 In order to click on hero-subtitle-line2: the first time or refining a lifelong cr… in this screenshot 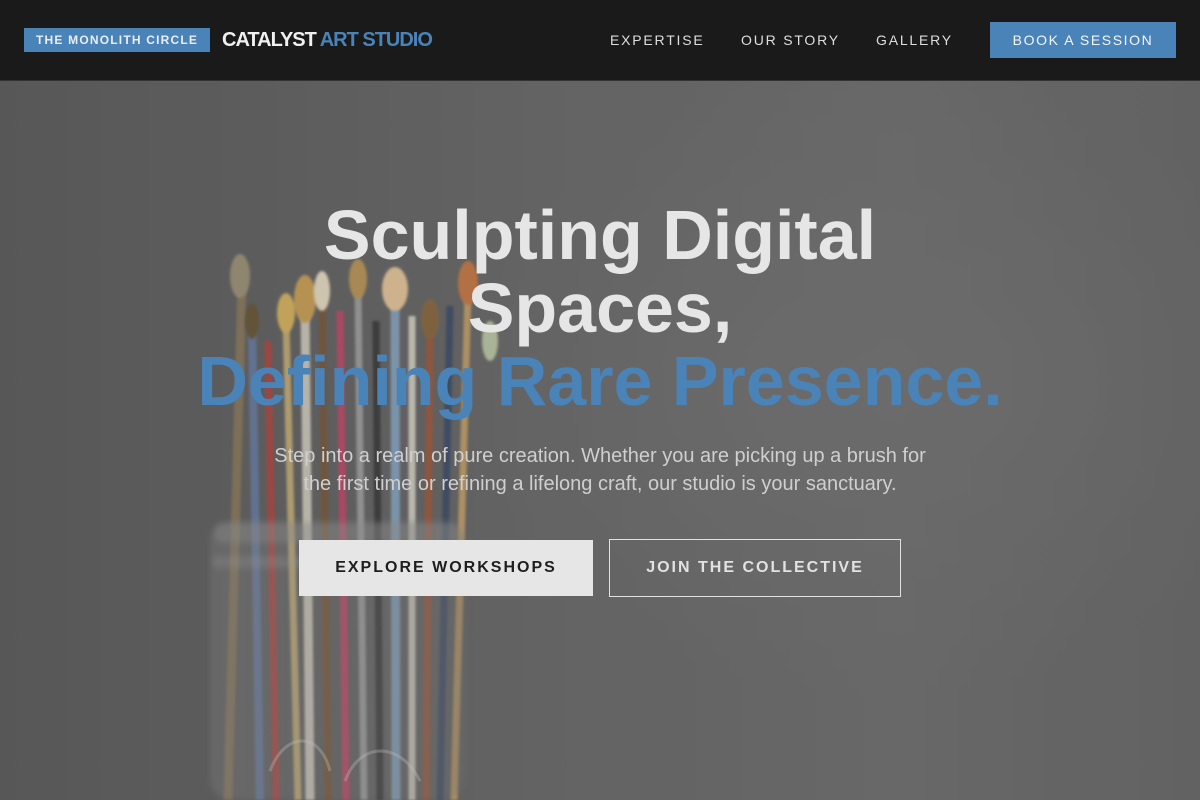, I will do `click(600, 484)`.